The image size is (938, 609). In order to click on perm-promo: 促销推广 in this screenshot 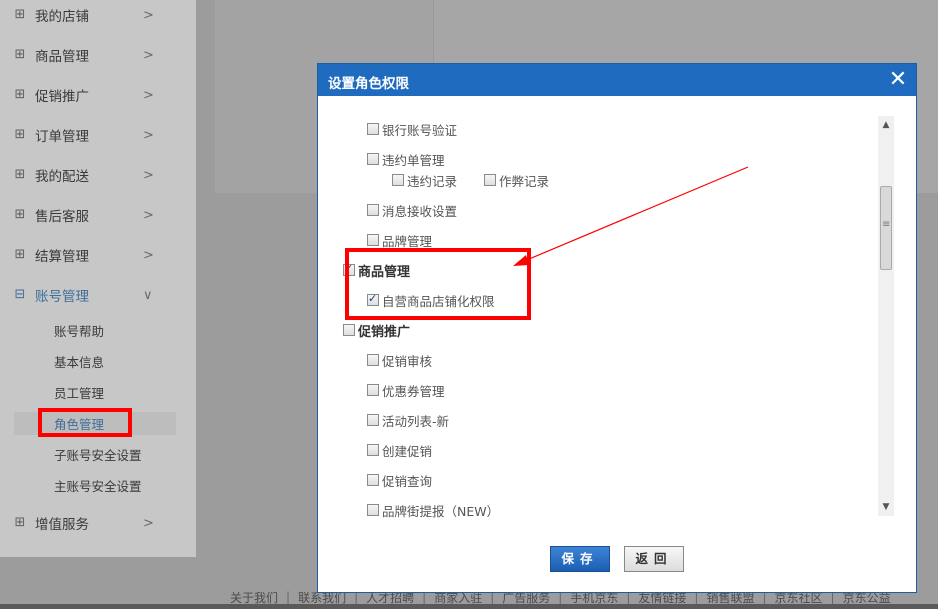, I will do `click(377, 331)`.